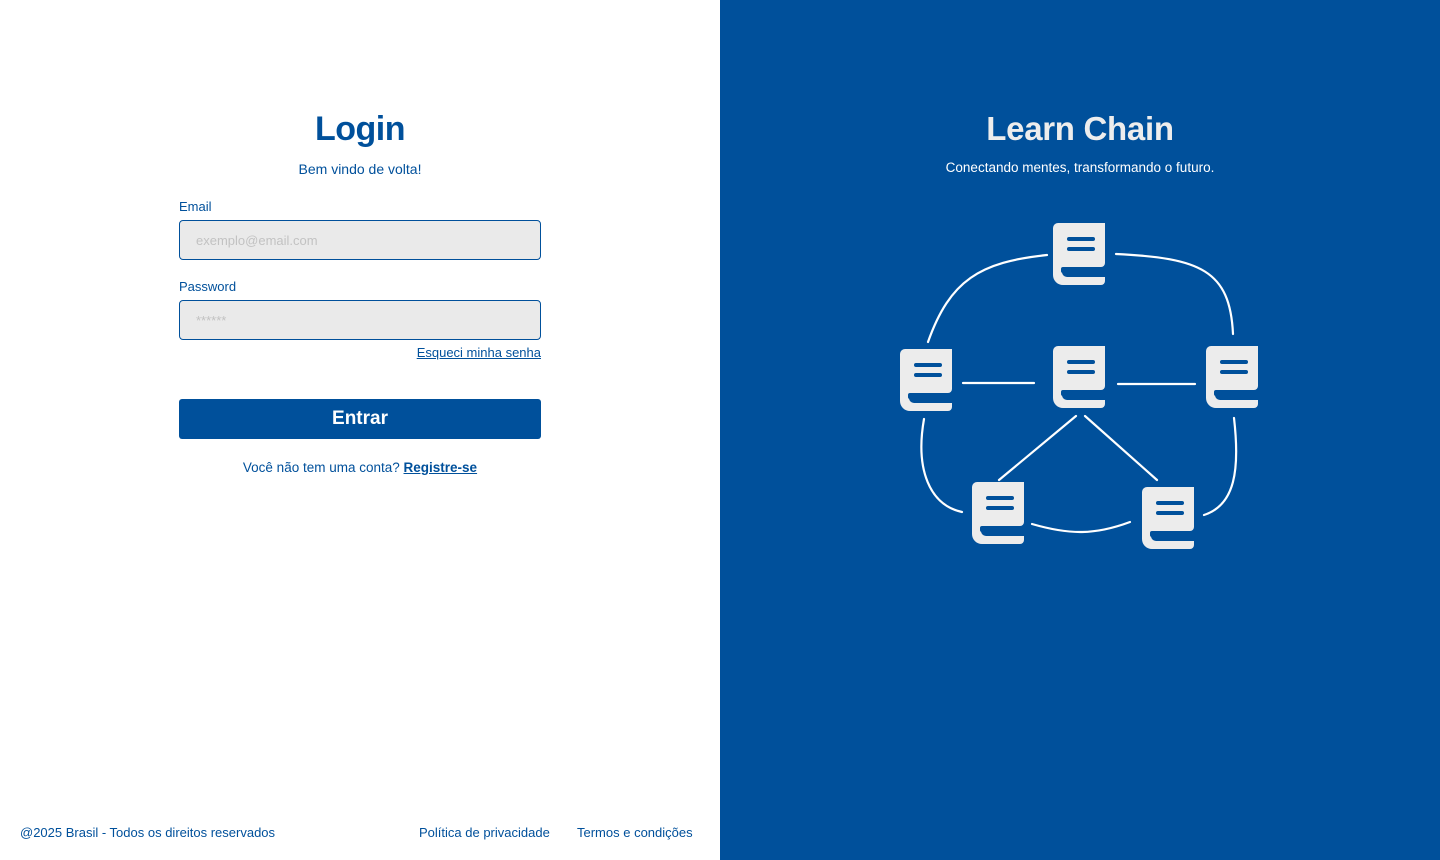 The height and width of the screenshot is (860, 1440). I want to click on privacy-policy-link: Política de privacidade, so click(484, 832).